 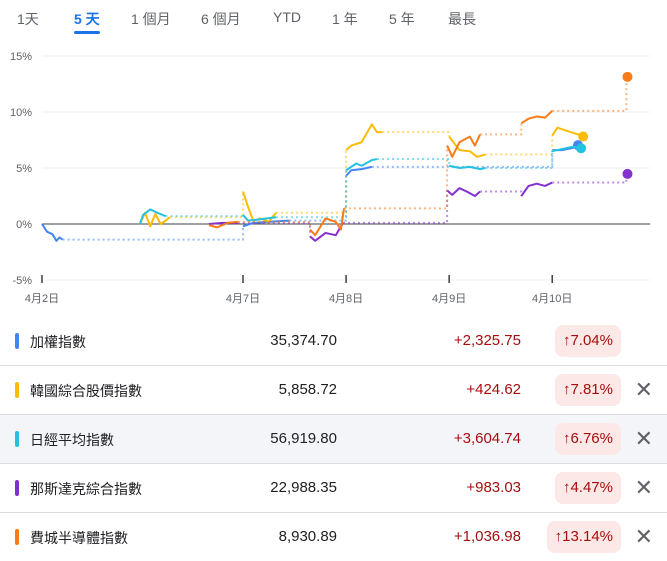 What do you see at coordinates (21, 113) in the screenshot?
I see `y-tick-label: 10%` at bounding box center [21, 113].